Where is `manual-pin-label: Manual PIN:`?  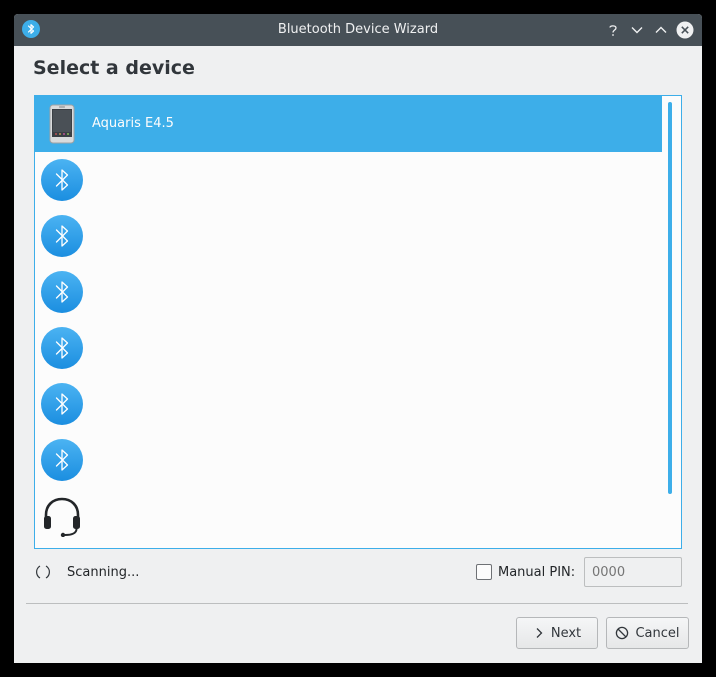 manual-pin-label: Manual PIN: is located at coordinates (537, 572).